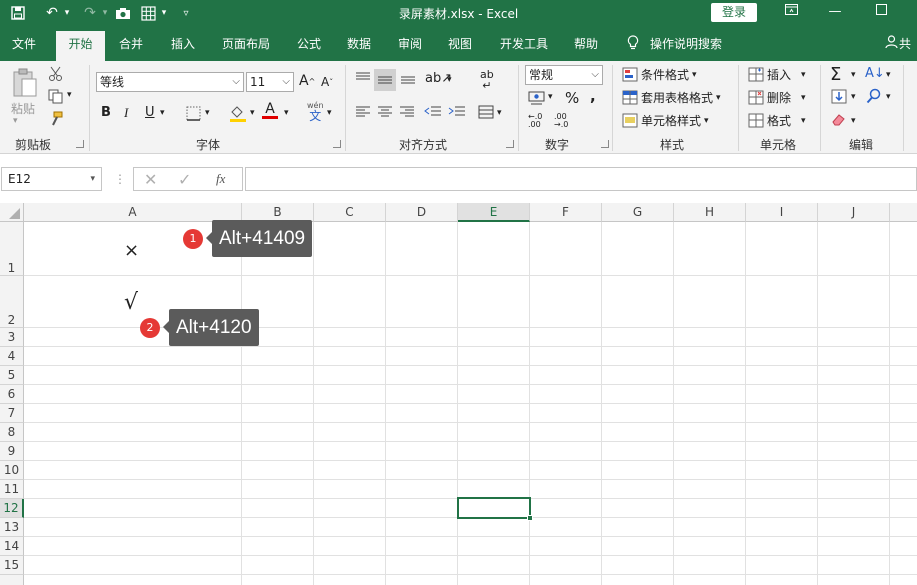  I want to click on find-dropdown-icon: ▾, so click(888, 97).